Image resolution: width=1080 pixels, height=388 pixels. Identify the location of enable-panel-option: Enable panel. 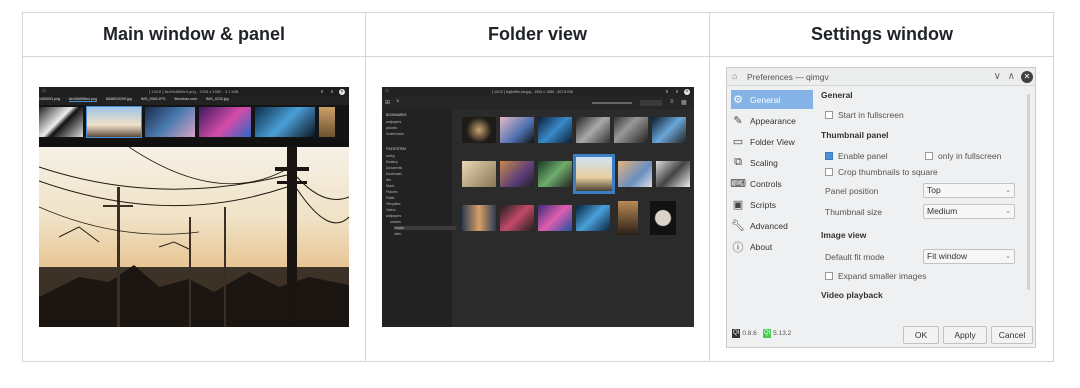
(856, 156).